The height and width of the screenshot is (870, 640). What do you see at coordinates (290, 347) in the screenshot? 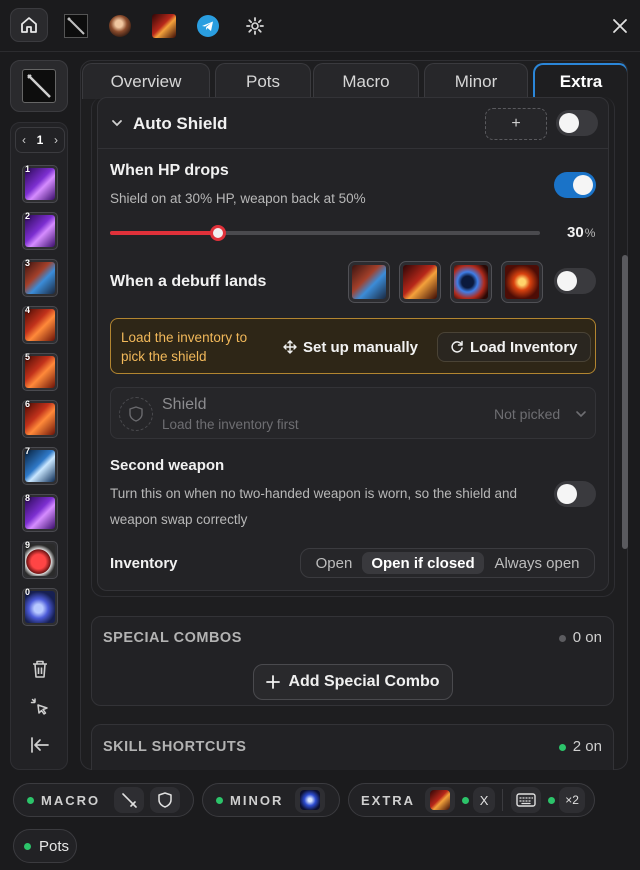
I see `move-icon` at bounding box center [290, 347].